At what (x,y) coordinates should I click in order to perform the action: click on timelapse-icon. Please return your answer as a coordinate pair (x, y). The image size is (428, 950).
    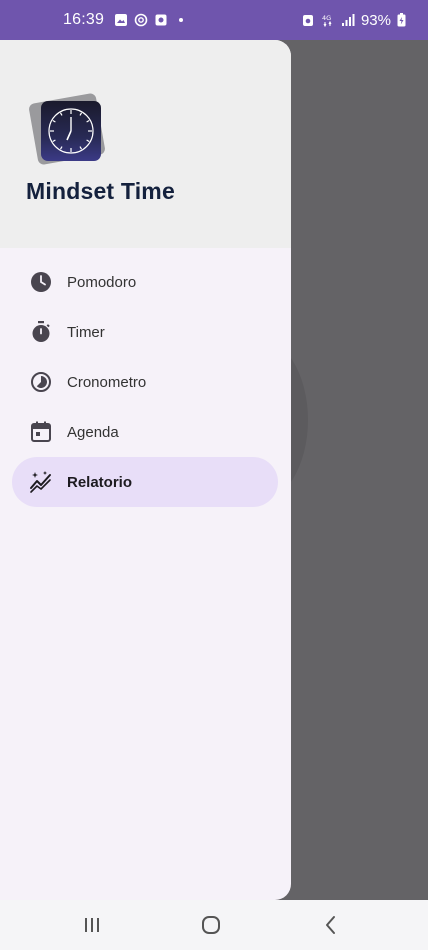
    Looking at the image, I should click on (41, 382).